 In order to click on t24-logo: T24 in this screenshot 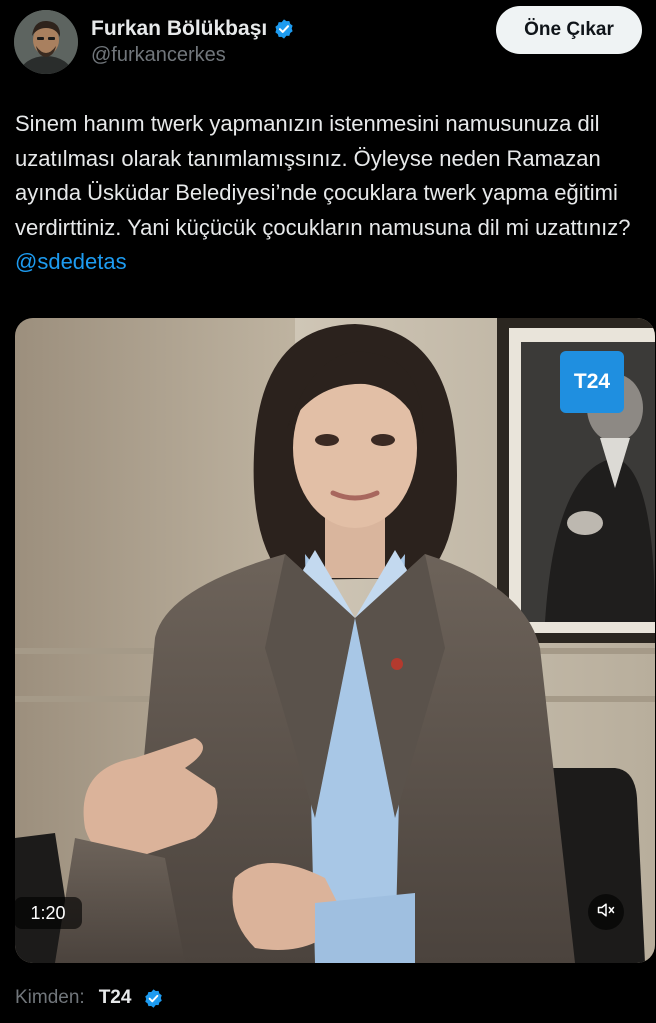, I will do `click(592, 382)`.